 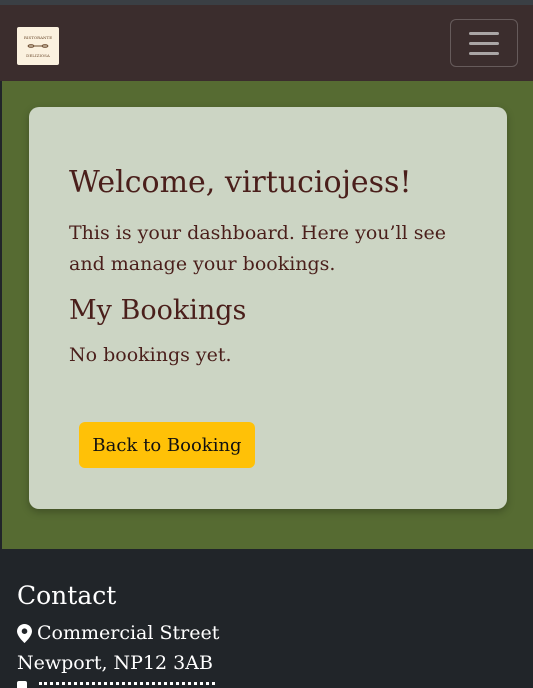 I want to click on my-bookings-heading: My Bookings, so click(x=158, y=310).